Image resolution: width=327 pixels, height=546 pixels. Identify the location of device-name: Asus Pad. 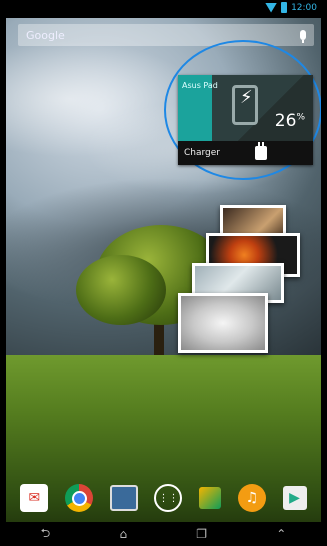
(200, 85).